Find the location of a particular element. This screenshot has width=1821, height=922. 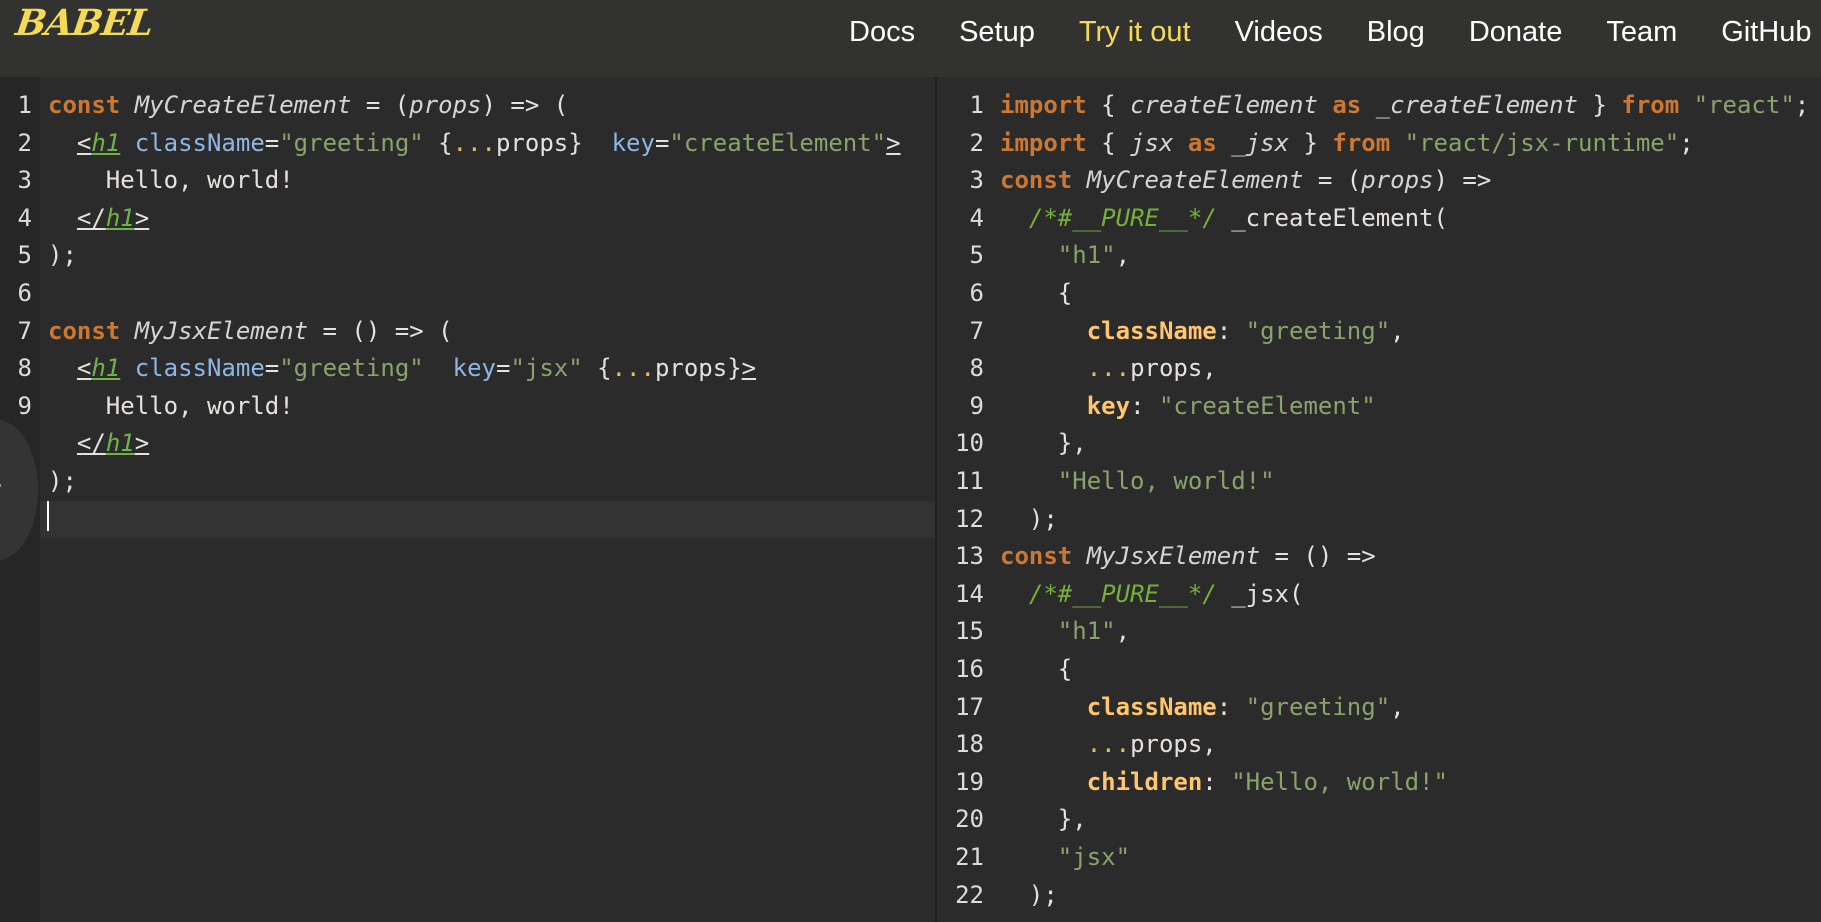

nav-docs: Docs is located at coordinates (882, 32).